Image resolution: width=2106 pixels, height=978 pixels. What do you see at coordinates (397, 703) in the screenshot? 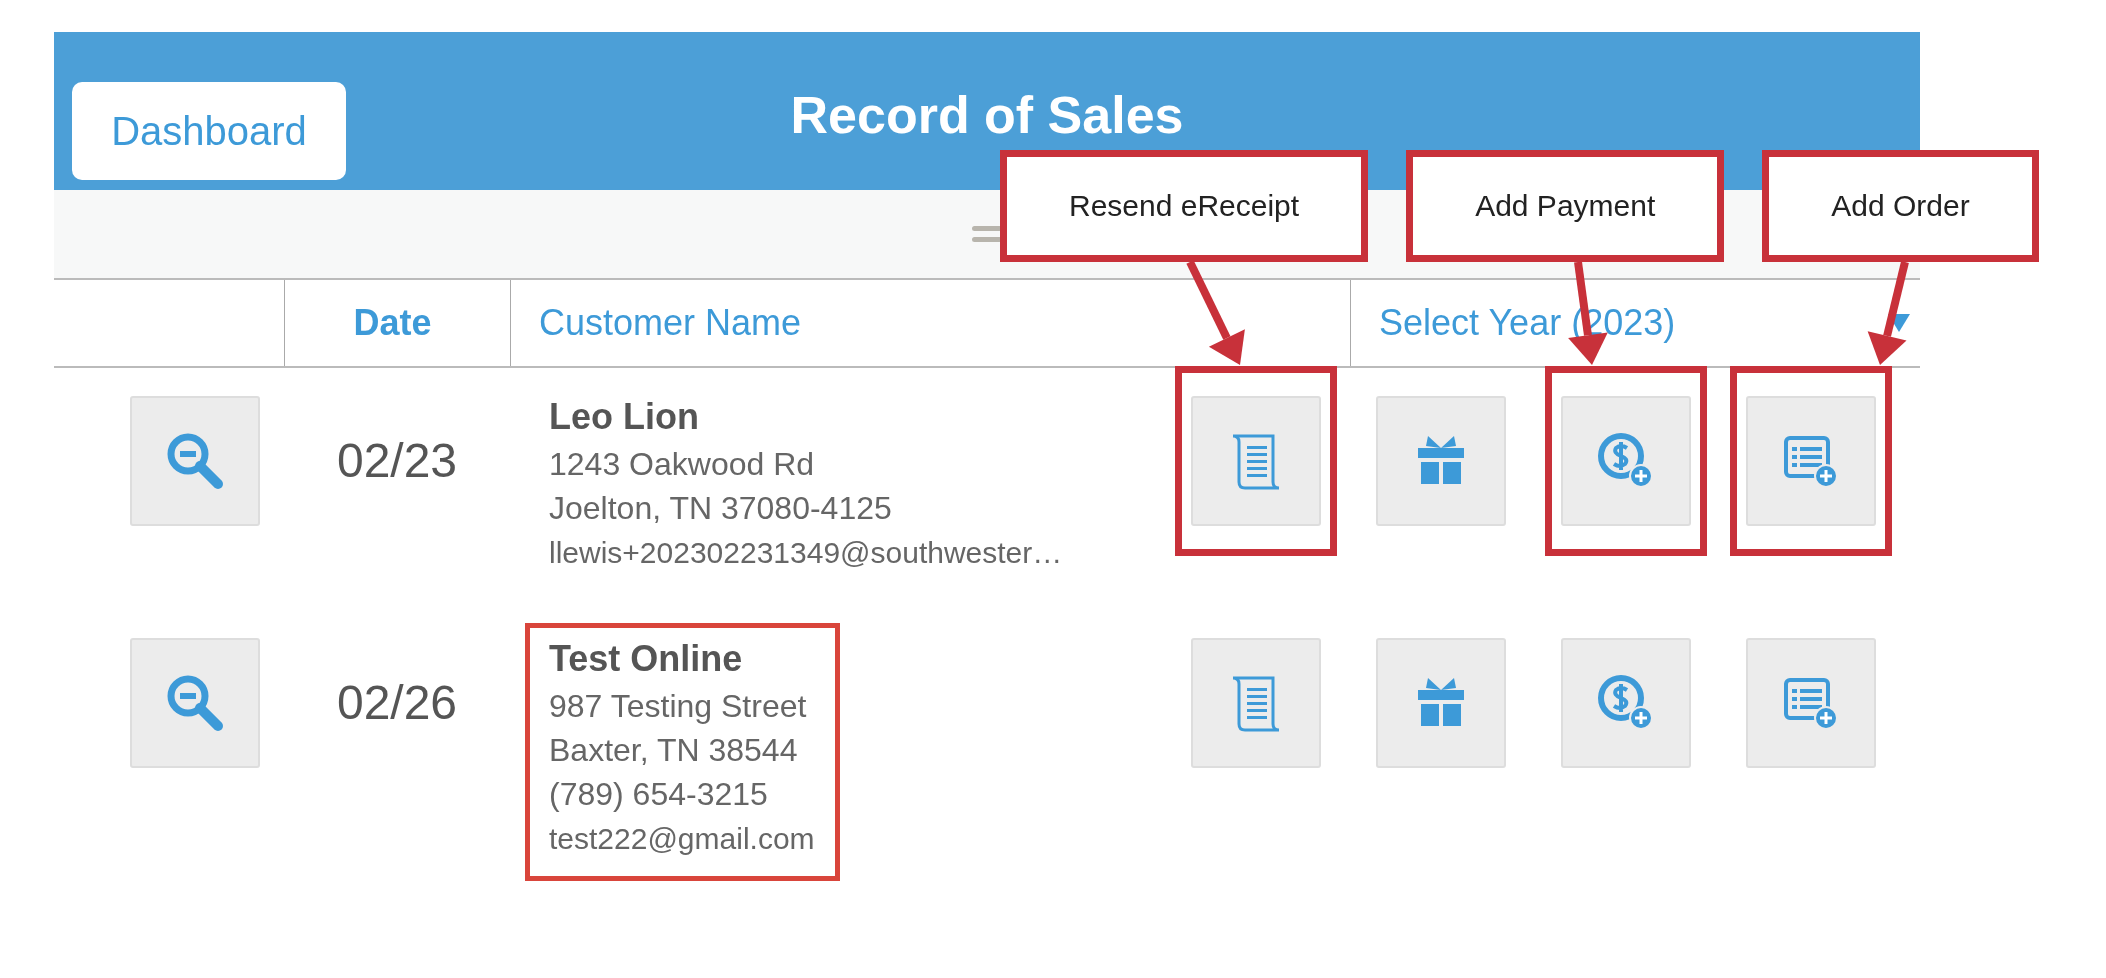
I see `sale-date: 02/26` at bounding box center [397, 703].